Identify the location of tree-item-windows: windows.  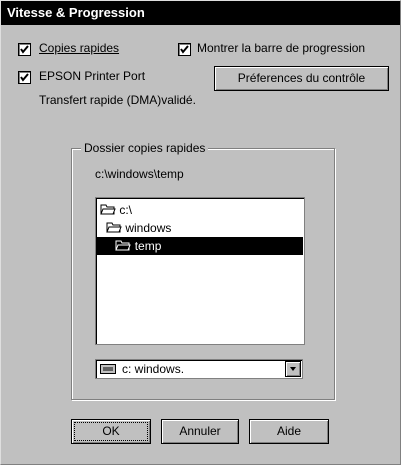
(138, 228).